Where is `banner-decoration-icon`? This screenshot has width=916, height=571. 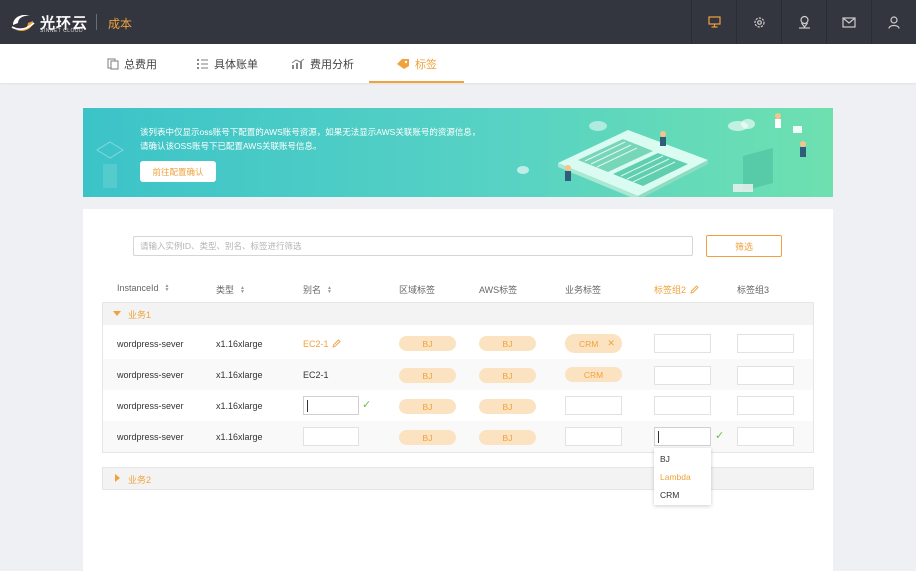
banner-decoration-icon is located at coordinates (110, 164).